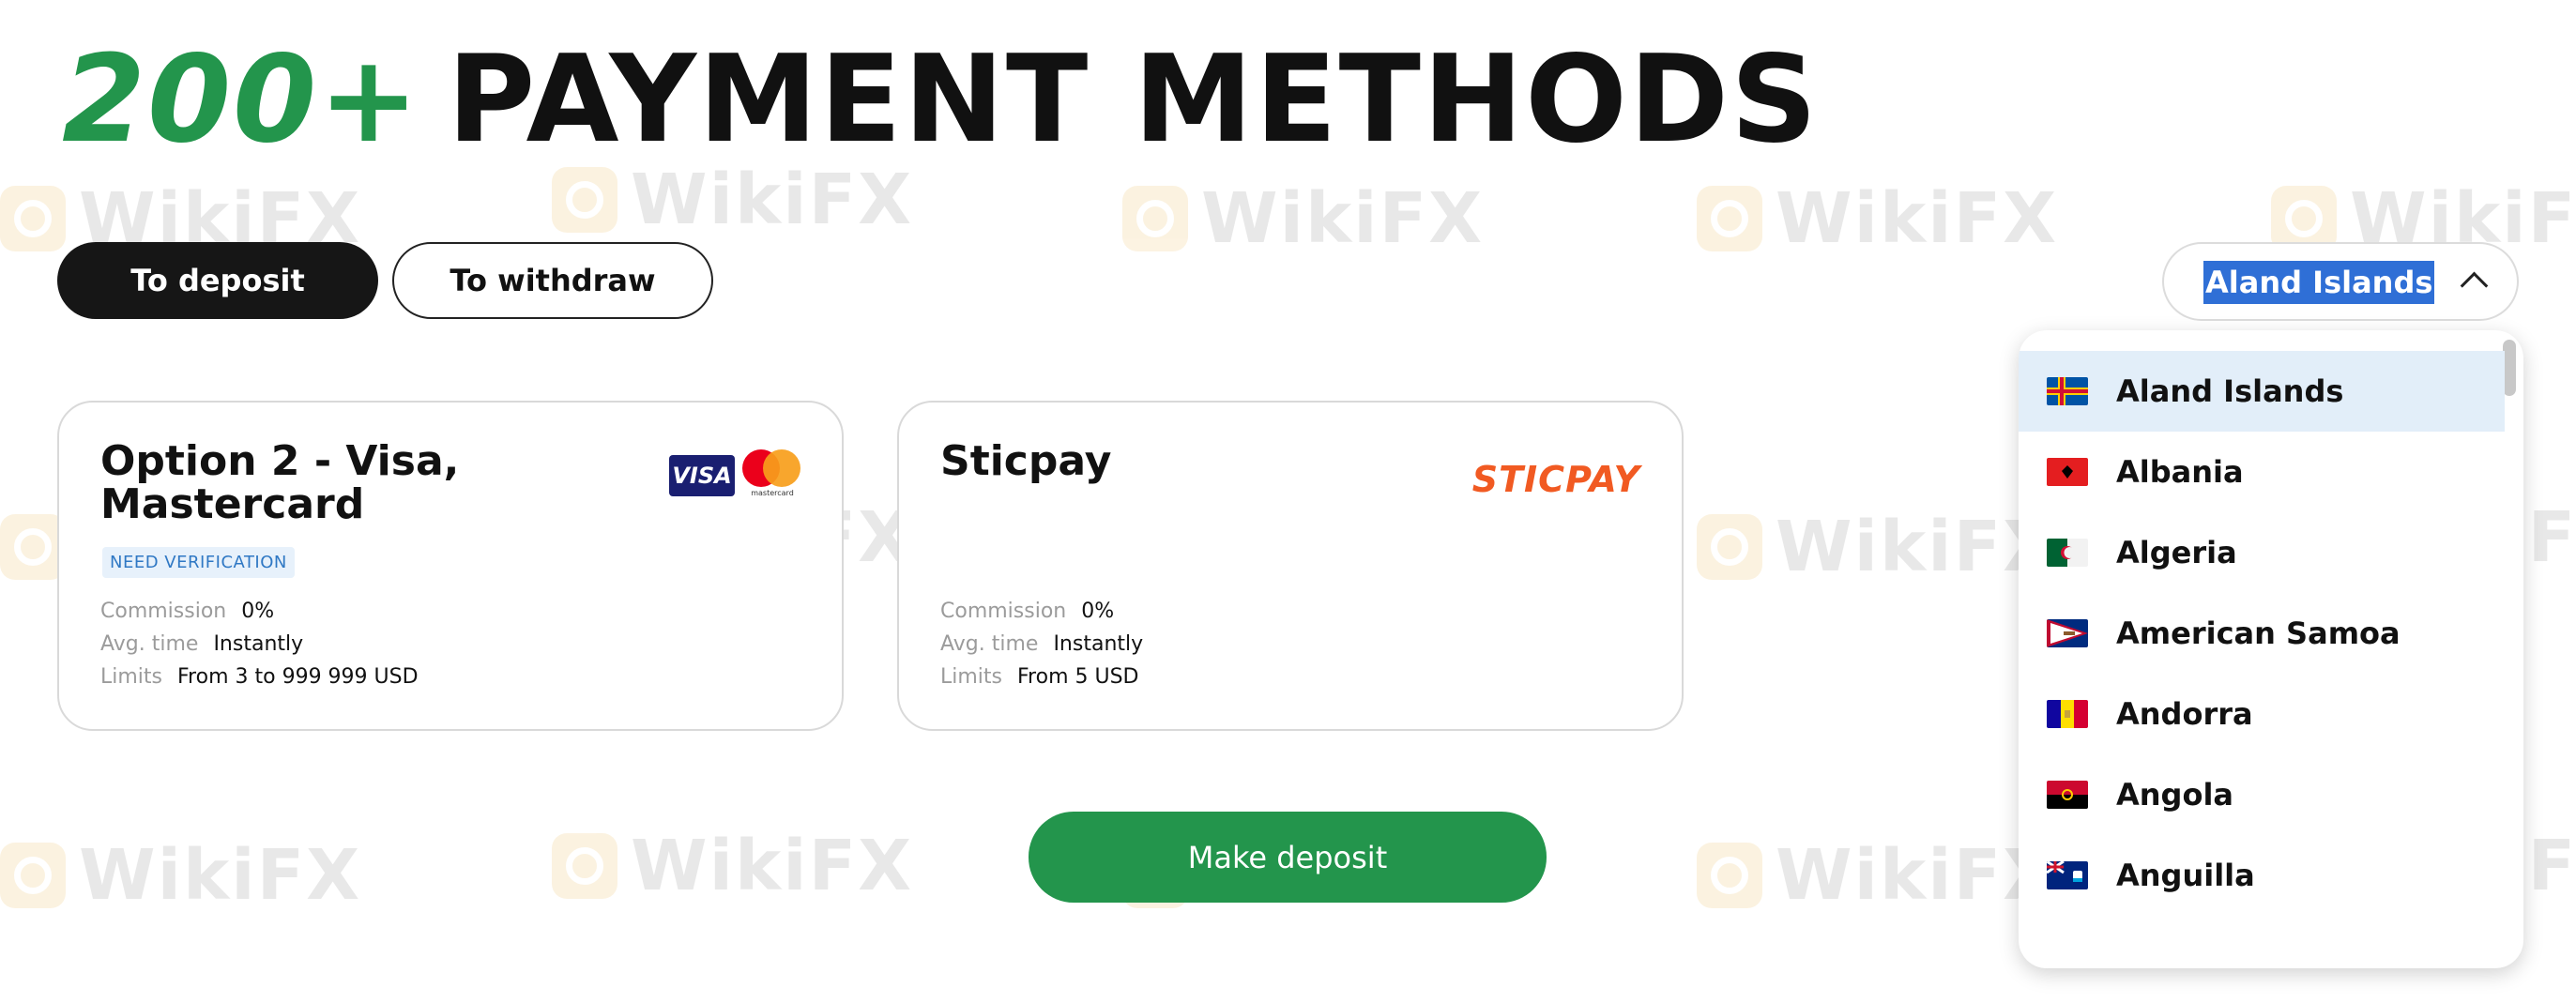 This screenshot has height=1003, width=2576. What do you see at coordinates (1039, 677) in the screenshot?
I see `limits-row: Limits From 5 USD` at bounding box center [1039, 677].